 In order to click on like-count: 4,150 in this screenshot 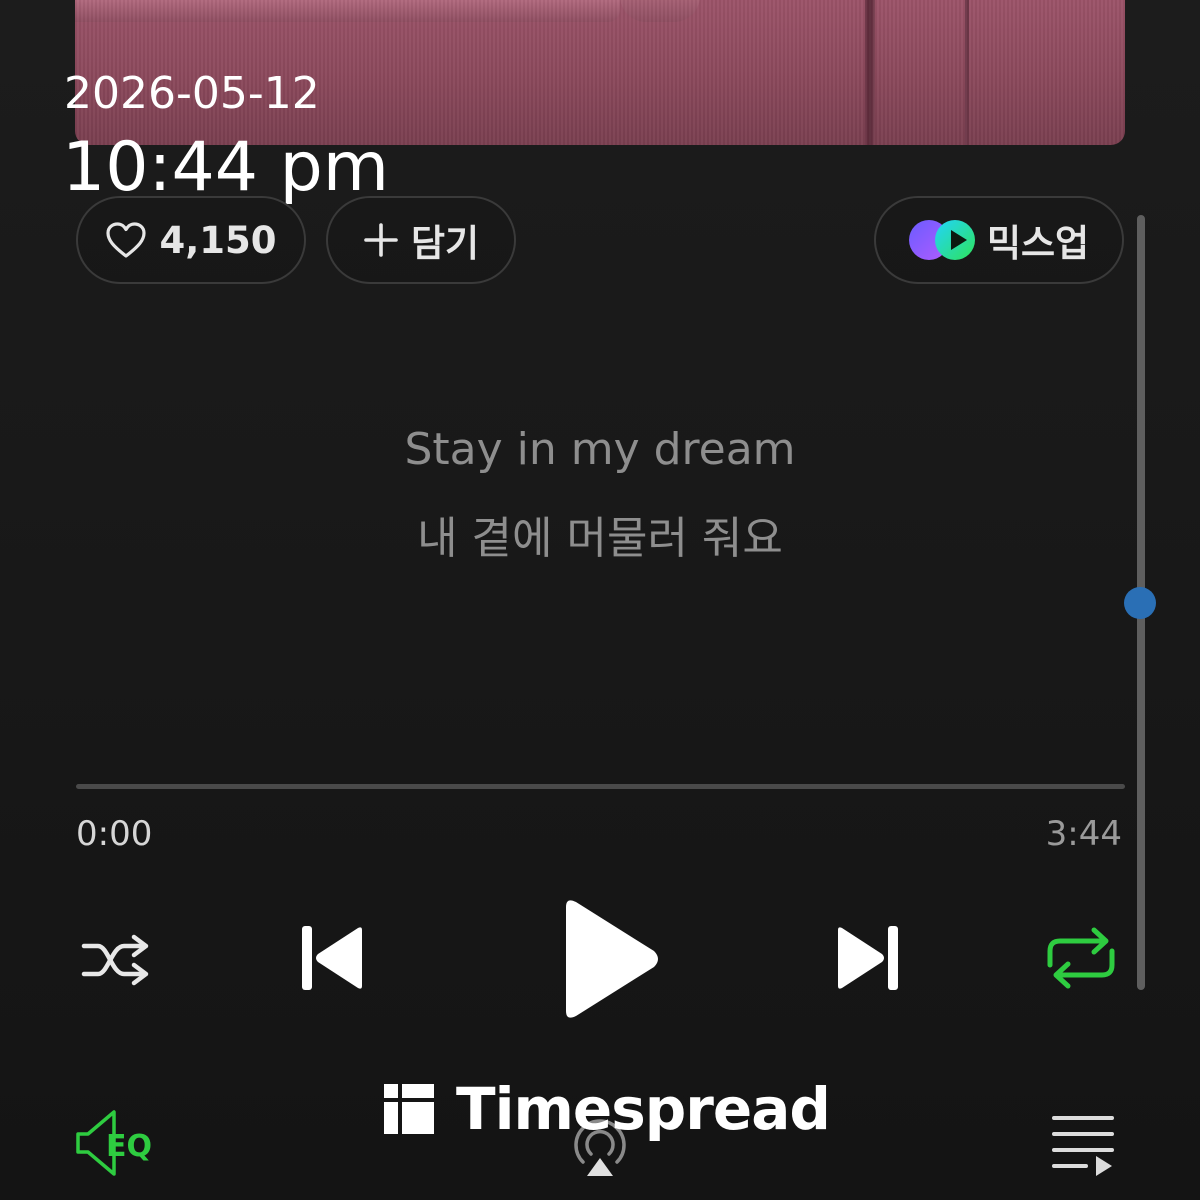, I will do `click(218, 240)`.